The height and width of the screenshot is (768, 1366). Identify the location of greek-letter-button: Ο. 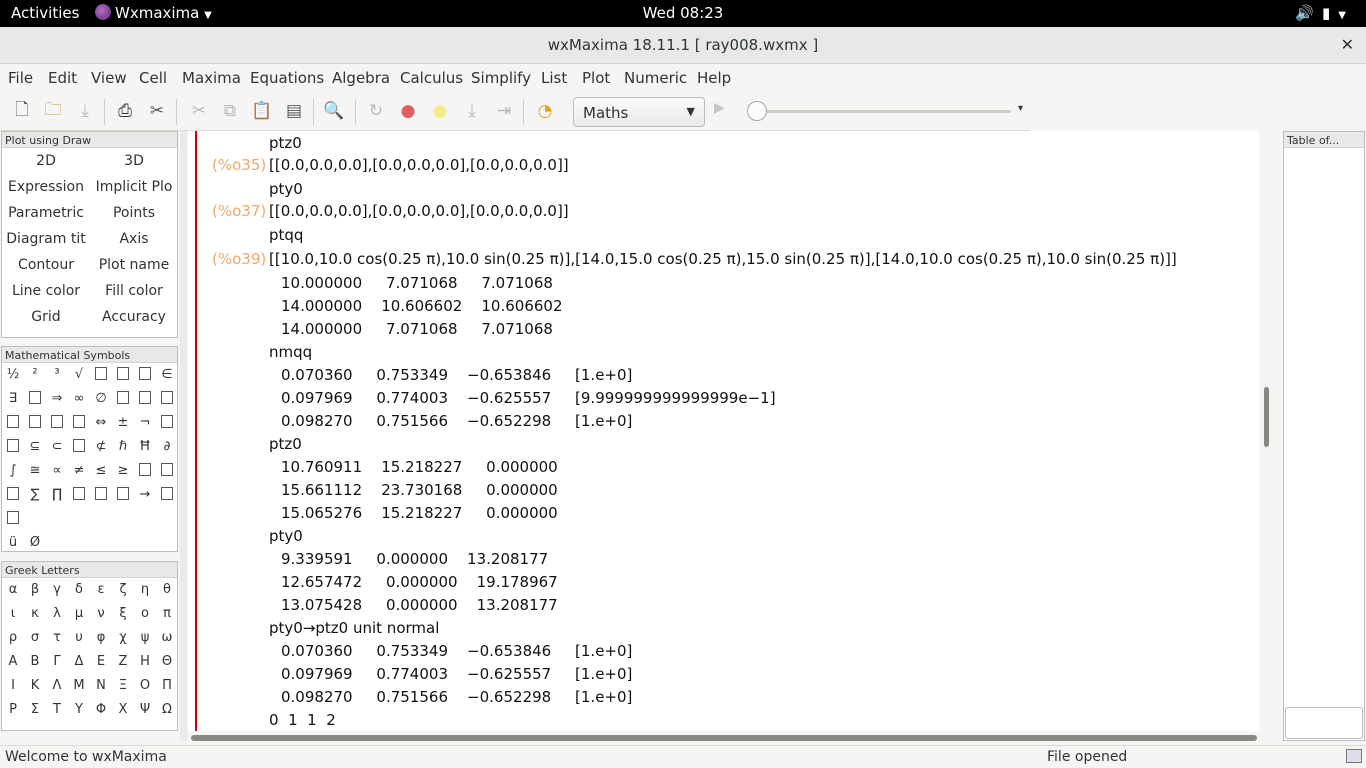
(145, 686).